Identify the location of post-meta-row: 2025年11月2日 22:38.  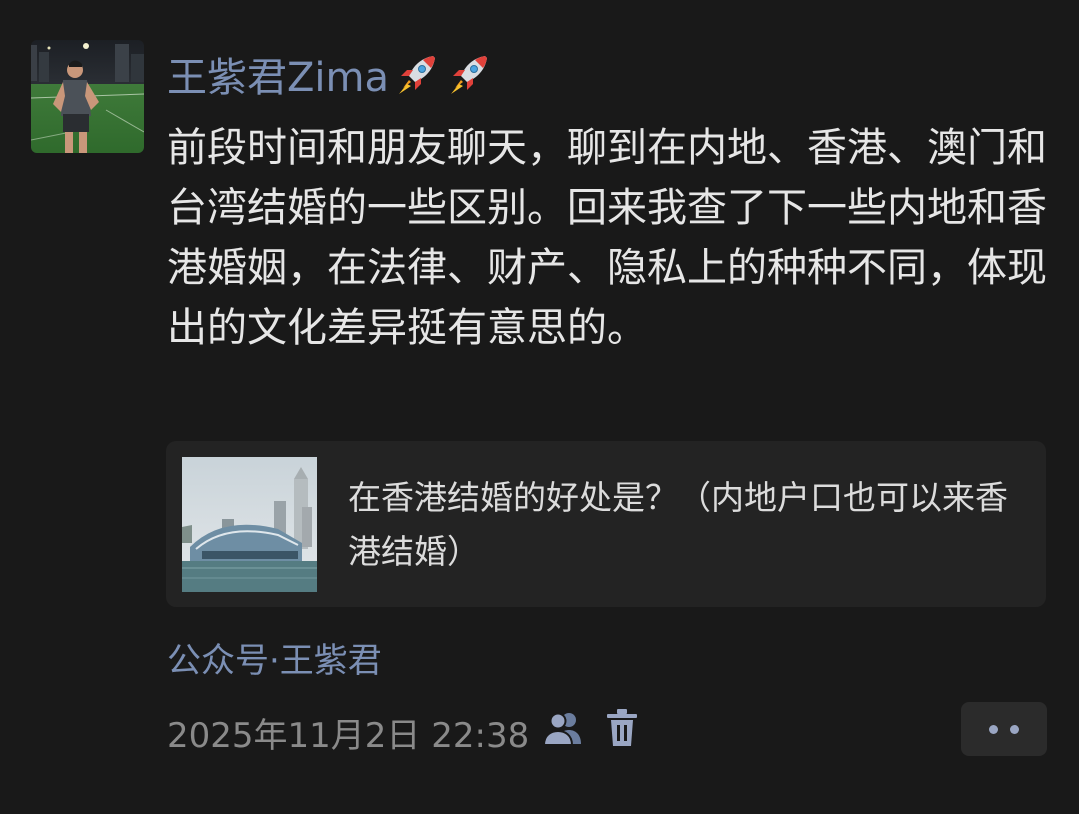
(403, 732).